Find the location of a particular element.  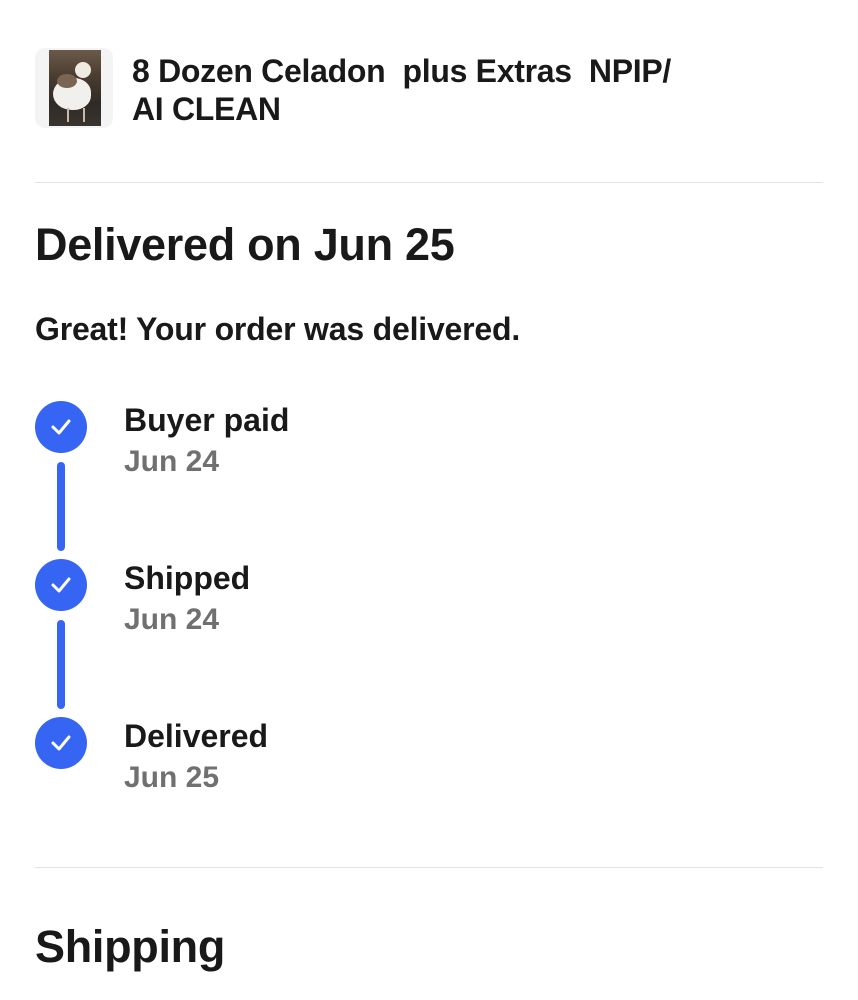

timeline-step-label: Buyer paid is located at coordinates (207, 420).